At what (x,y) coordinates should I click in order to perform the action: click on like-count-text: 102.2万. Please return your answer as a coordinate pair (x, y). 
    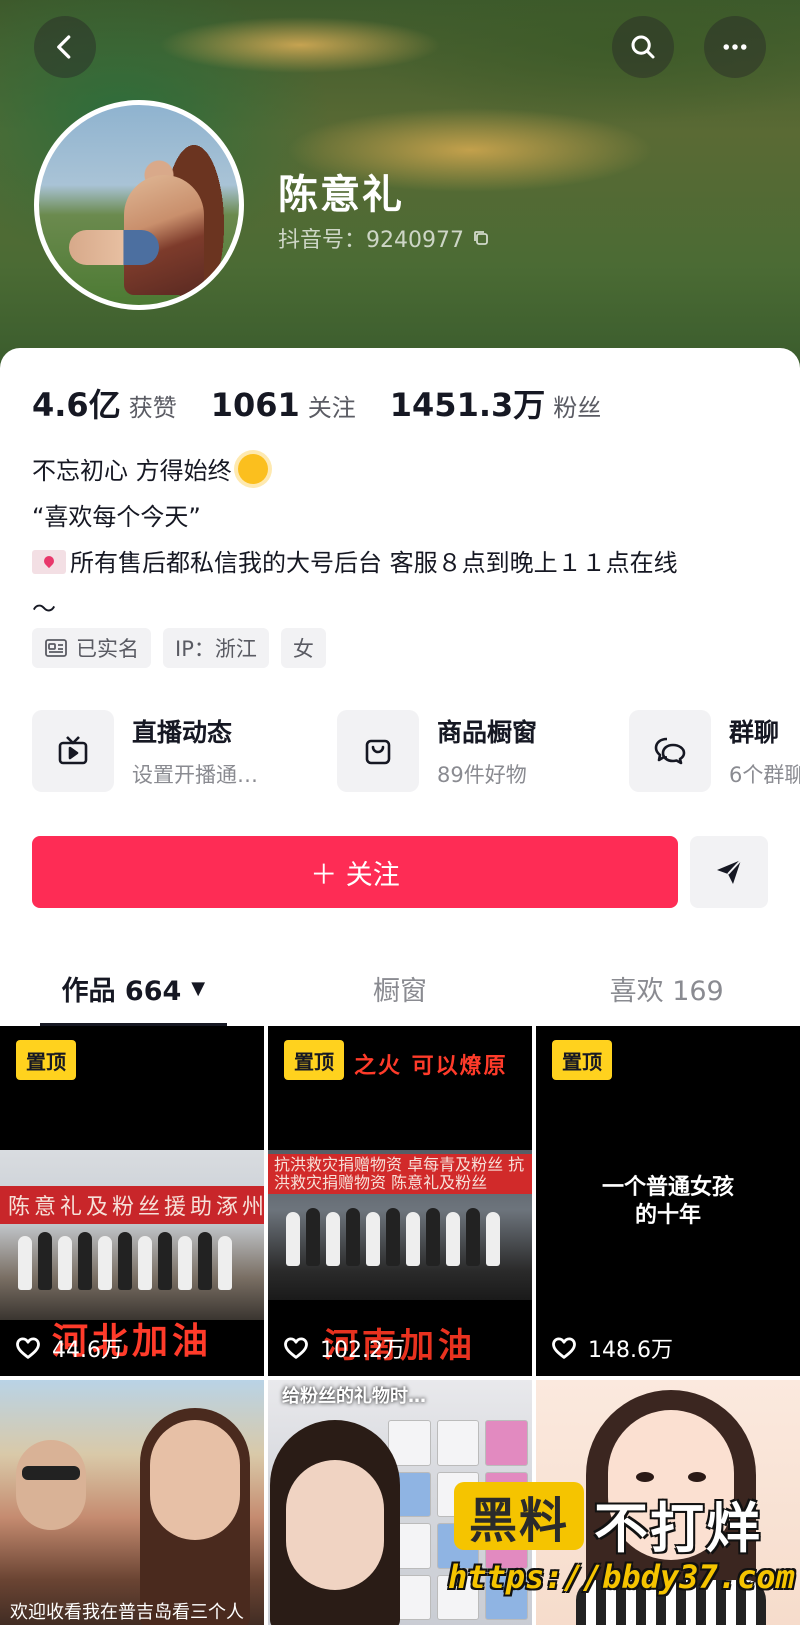
    Looking at the image, I should click on (362, 1350).